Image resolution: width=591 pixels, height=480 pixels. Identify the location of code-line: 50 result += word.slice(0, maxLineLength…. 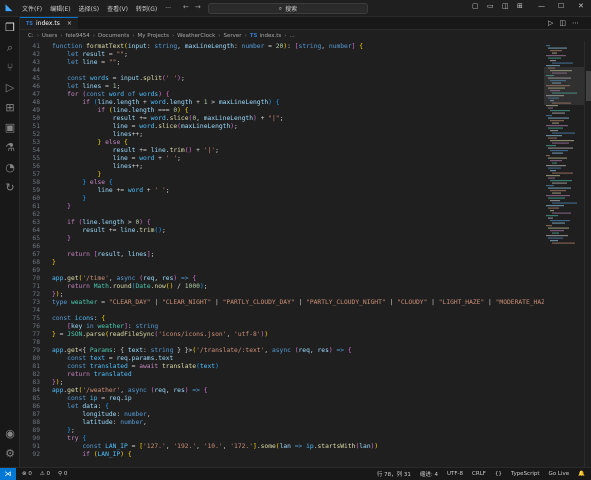
(282, 119).